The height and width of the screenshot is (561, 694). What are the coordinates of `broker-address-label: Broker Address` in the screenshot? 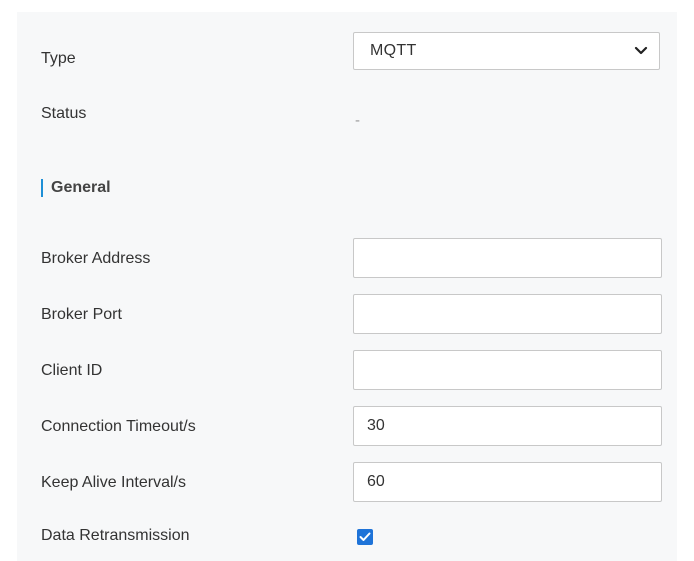 It's located at (96, 258).